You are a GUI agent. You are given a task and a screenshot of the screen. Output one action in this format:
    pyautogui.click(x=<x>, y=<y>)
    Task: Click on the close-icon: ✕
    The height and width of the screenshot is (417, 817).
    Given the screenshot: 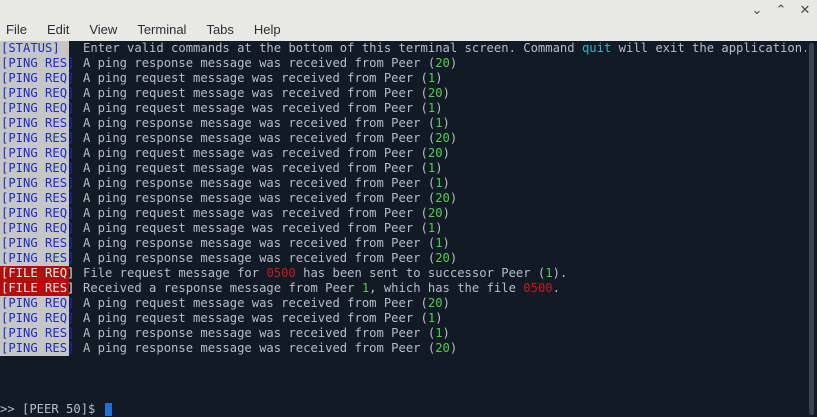 What is the action you would take?
    pyautogui.click(x=805, y=10)
    